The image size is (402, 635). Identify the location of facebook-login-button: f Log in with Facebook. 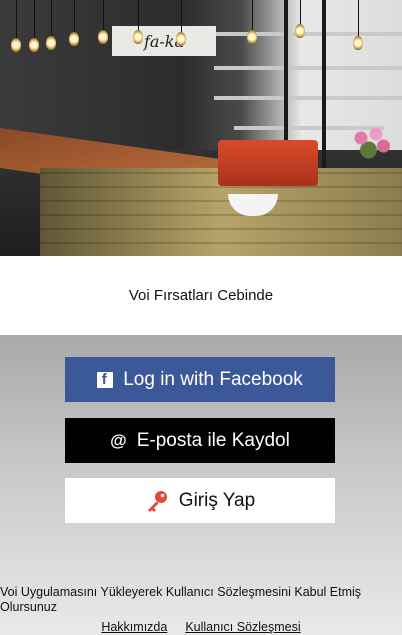
(200, 379).